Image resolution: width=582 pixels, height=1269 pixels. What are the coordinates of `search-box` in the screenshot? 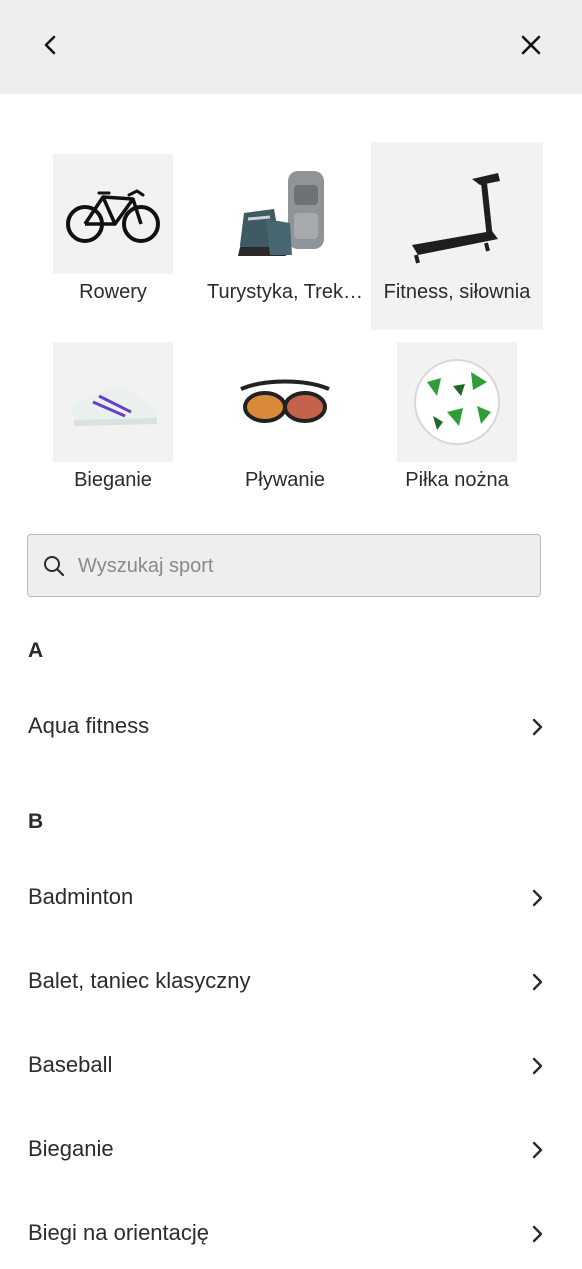 It's located at (284, 566).